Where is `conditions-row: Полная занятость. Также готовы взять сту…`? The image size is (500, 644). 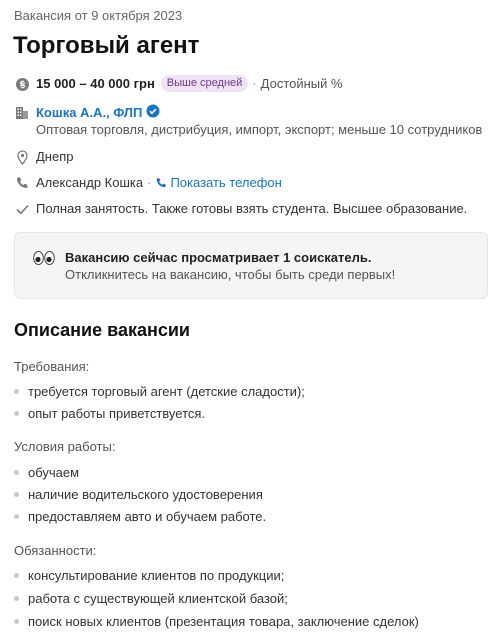 conditions-row: Полная занятость. Также готовы взять сту… is located at coordinates (240, 209).